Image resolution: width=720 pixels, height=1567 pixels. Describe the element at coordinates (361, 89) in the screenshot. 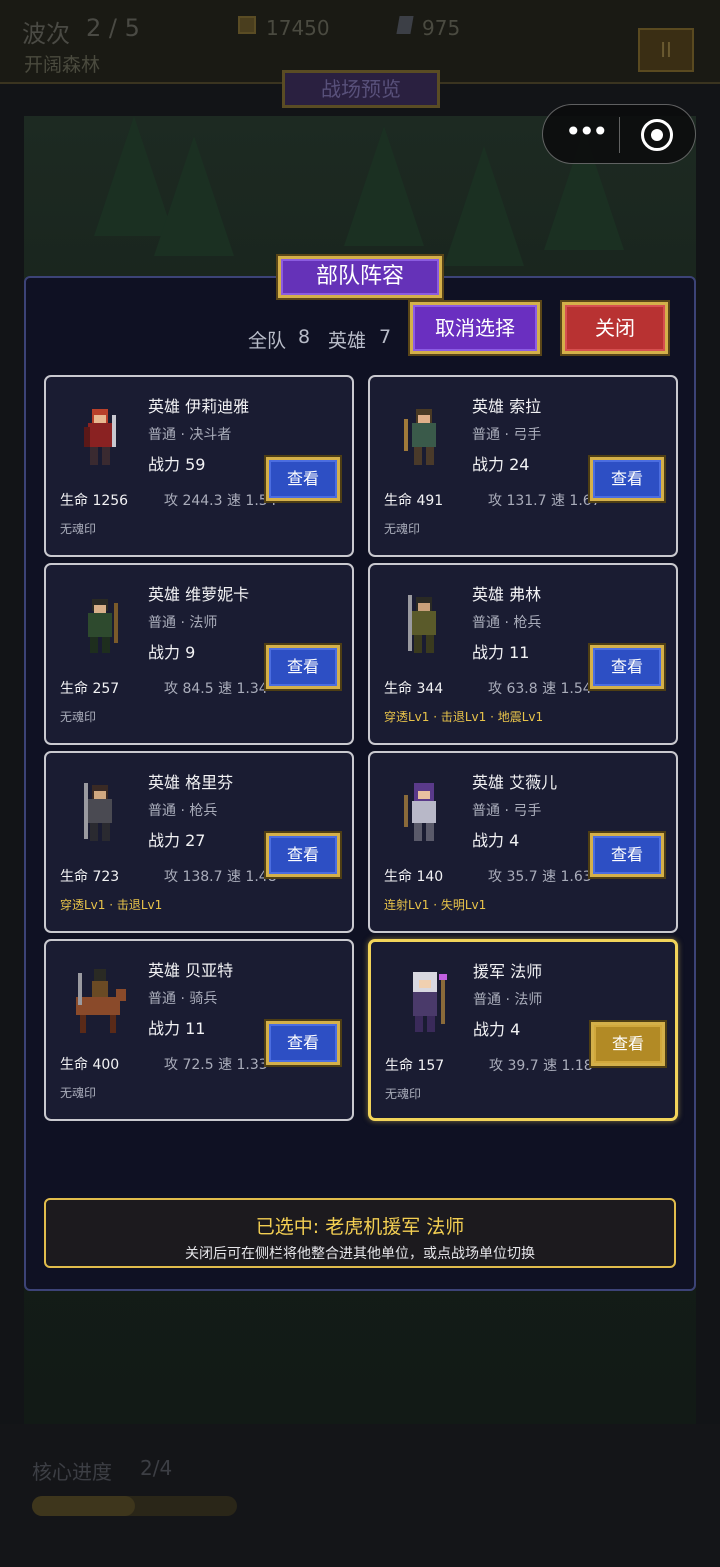

I see `battlefield-preview-button: 战场预览` at that location.